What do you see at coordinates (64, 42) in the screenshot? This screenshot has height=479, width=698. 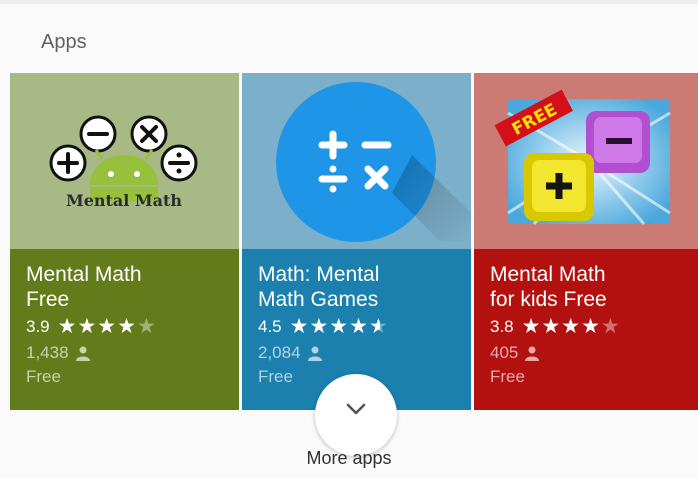 I see `section-title: Apps` at bounding box center [64, 42].